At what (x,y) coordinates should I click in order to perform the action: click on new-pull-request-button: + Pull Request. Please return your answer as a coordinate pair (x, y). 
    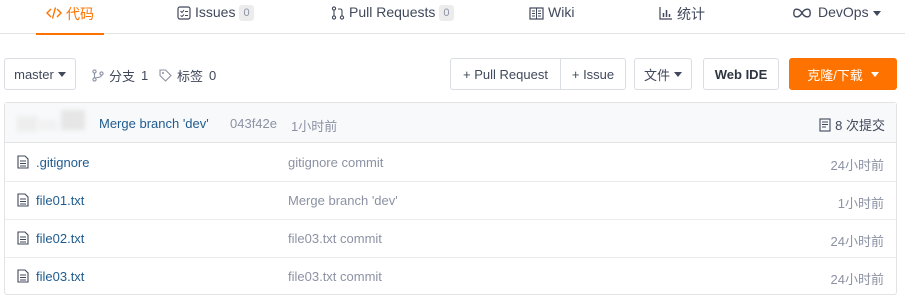
    Looking at the image, I should click on (505, 74).